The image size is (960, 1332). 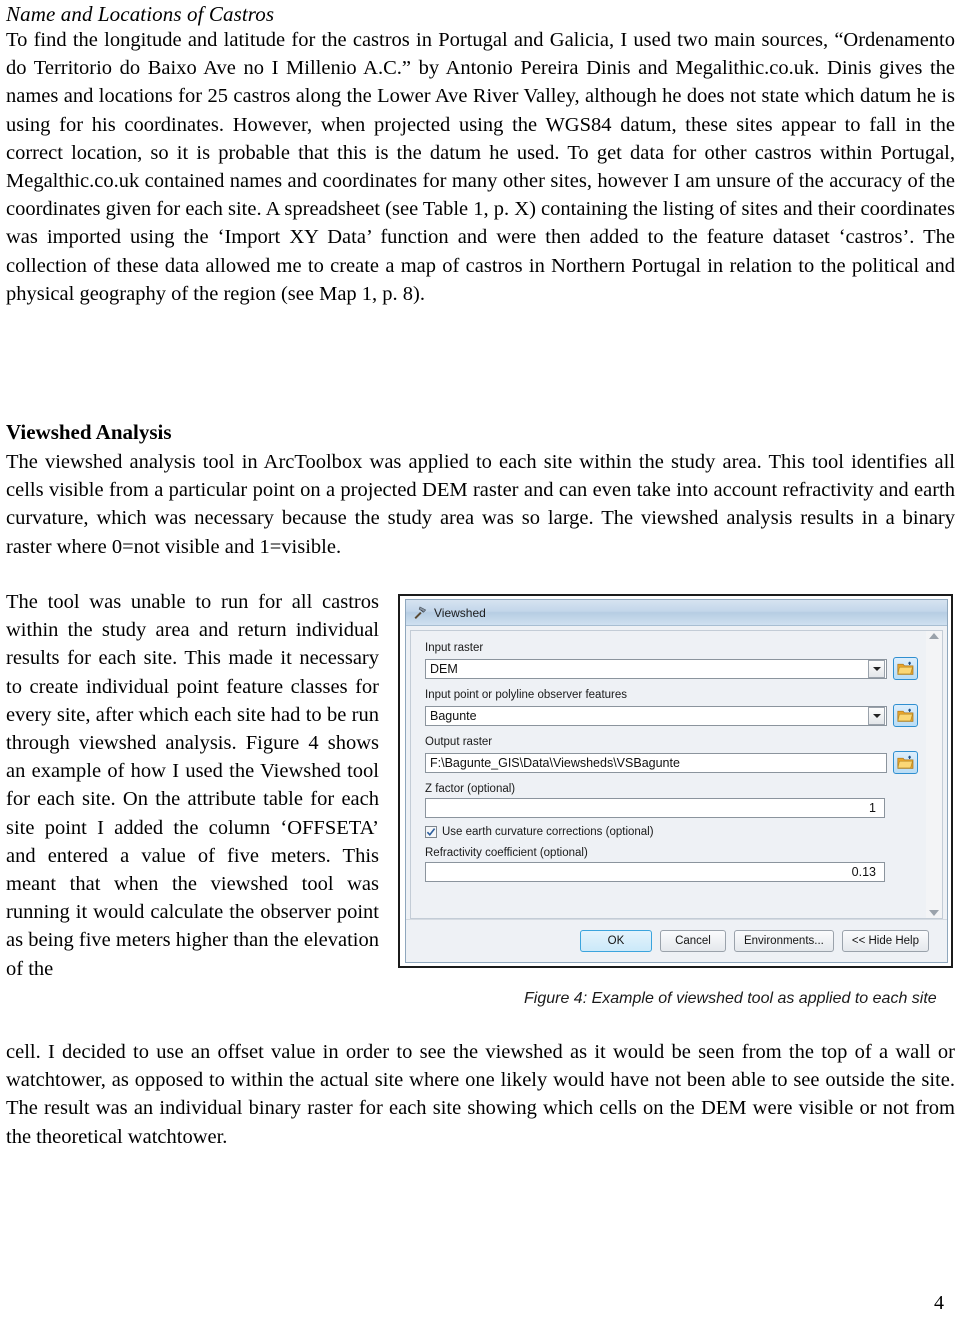 I want to click on label-input-raster: Input raster, so click(x=454, y=648).